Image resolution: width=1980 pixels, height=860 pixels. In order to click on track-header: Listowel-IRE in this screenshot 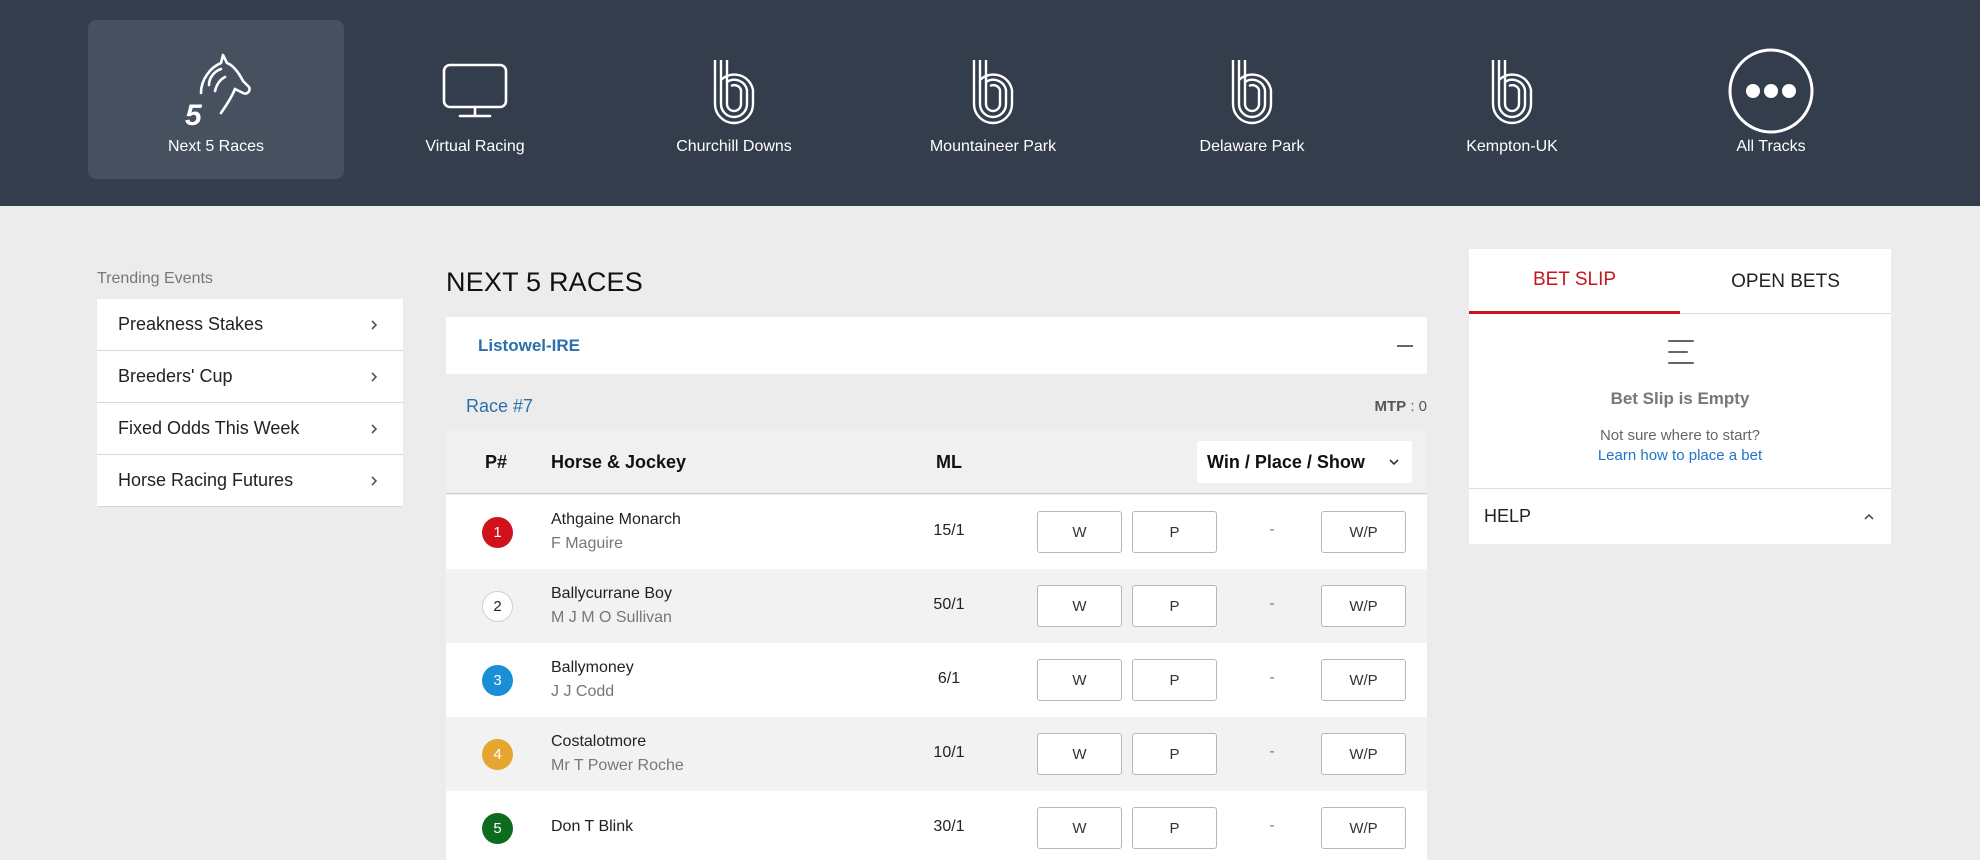, I will do `click(936, 345)`.